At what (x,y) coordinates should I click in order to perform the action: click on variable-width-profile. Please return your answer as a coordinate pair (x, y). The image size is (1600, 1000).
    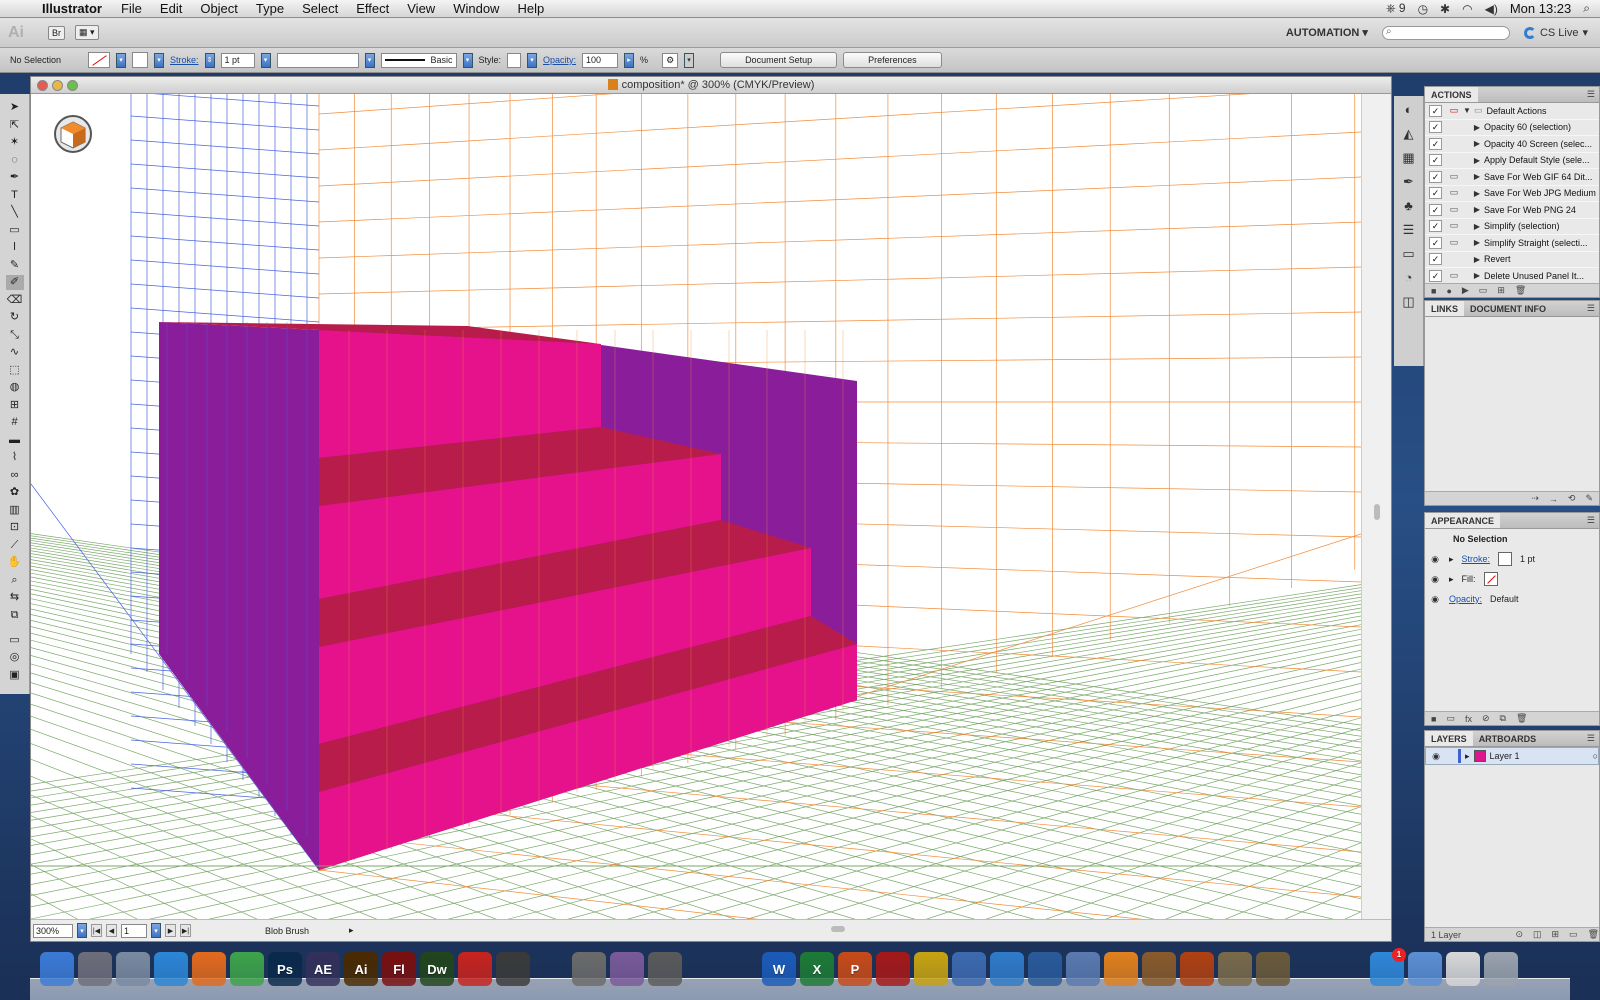
    Looking at the image, I should click on (317, 60).